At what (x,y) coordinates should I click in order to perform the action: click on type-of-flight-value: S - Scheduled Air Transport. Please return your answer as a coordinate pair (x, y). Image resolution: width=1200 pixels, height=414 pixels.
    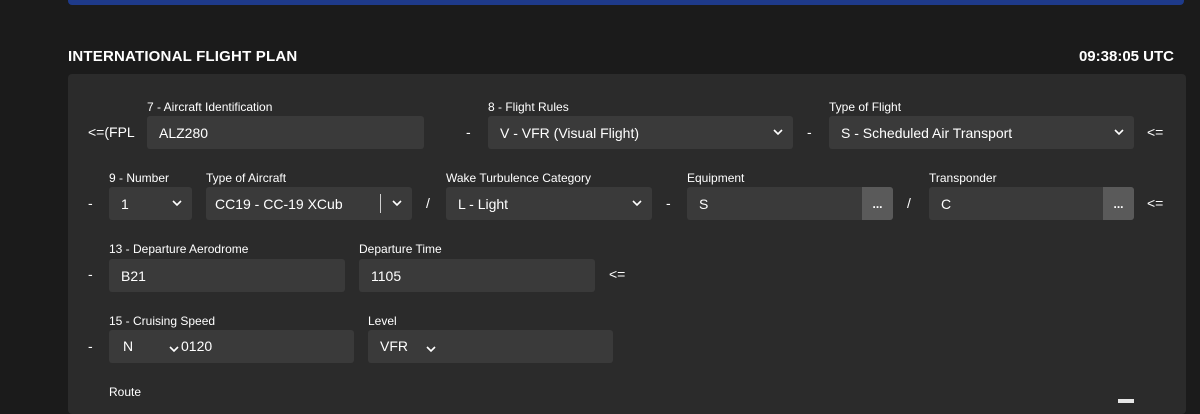
    Looking at the image, I should click on (927, 132).